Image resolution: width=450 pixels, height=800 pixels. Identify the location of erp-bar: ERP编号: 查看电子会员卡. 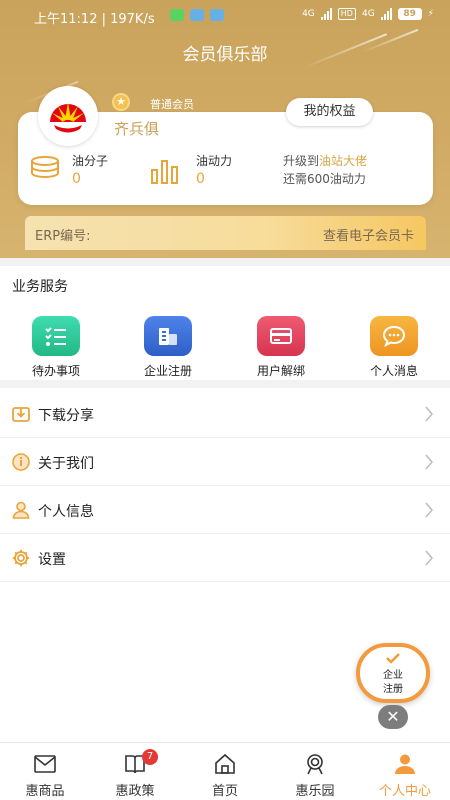
(225, 233).